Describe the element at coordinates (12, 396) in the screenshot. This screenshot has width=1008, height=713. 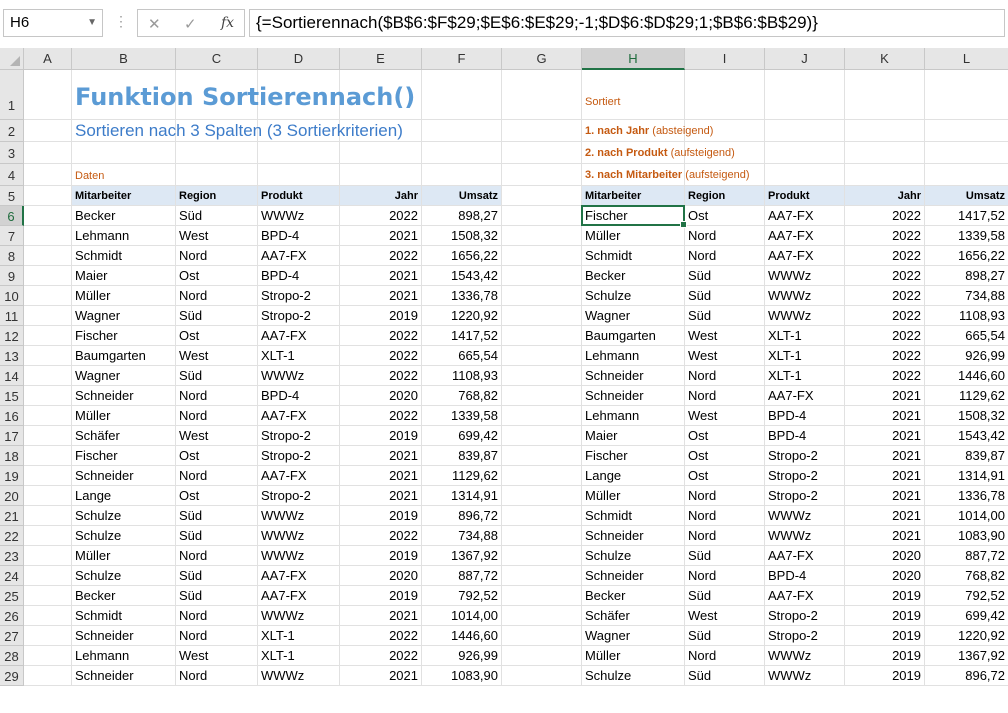
I see `row-header-15: 15` at that location.